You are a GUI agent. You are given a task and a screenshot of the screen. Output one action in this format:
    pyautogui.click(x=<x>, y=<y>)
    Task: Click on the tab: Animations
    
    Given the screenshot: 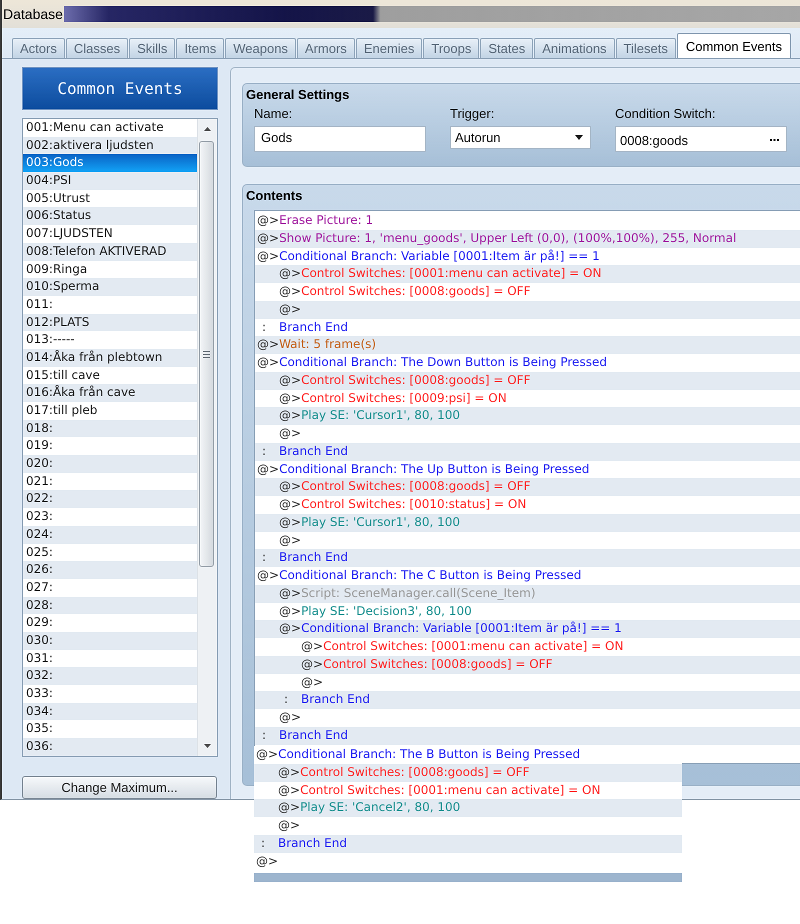 What is the action you would take?
    pyautogui.click(x=574, y=48)
    